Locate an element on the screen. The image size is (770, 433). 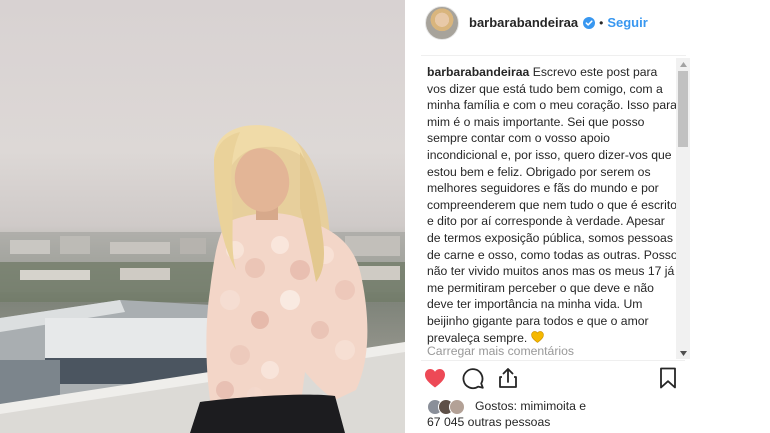
load-more-comments-link: Carregar mais comentários is located at coordinates (500, 351).